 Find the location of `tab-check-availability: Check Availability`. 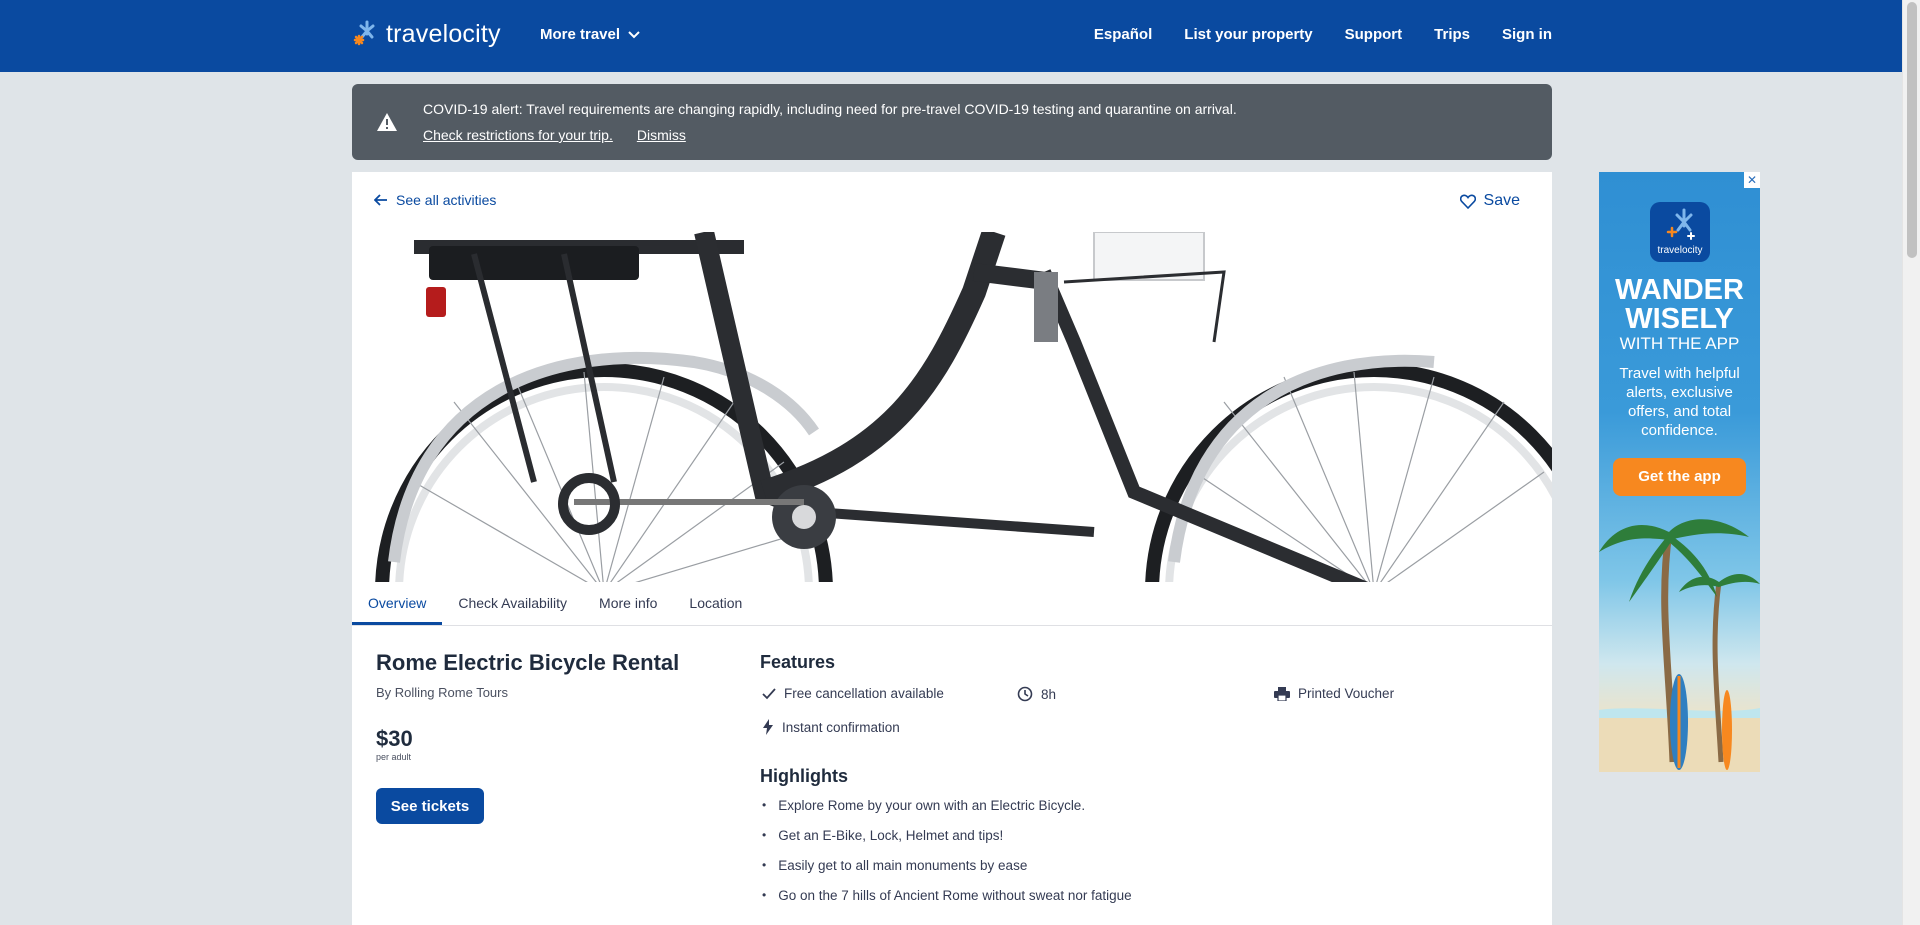

tab-check-availability: Check Availability is located at coordinates (512, 603).